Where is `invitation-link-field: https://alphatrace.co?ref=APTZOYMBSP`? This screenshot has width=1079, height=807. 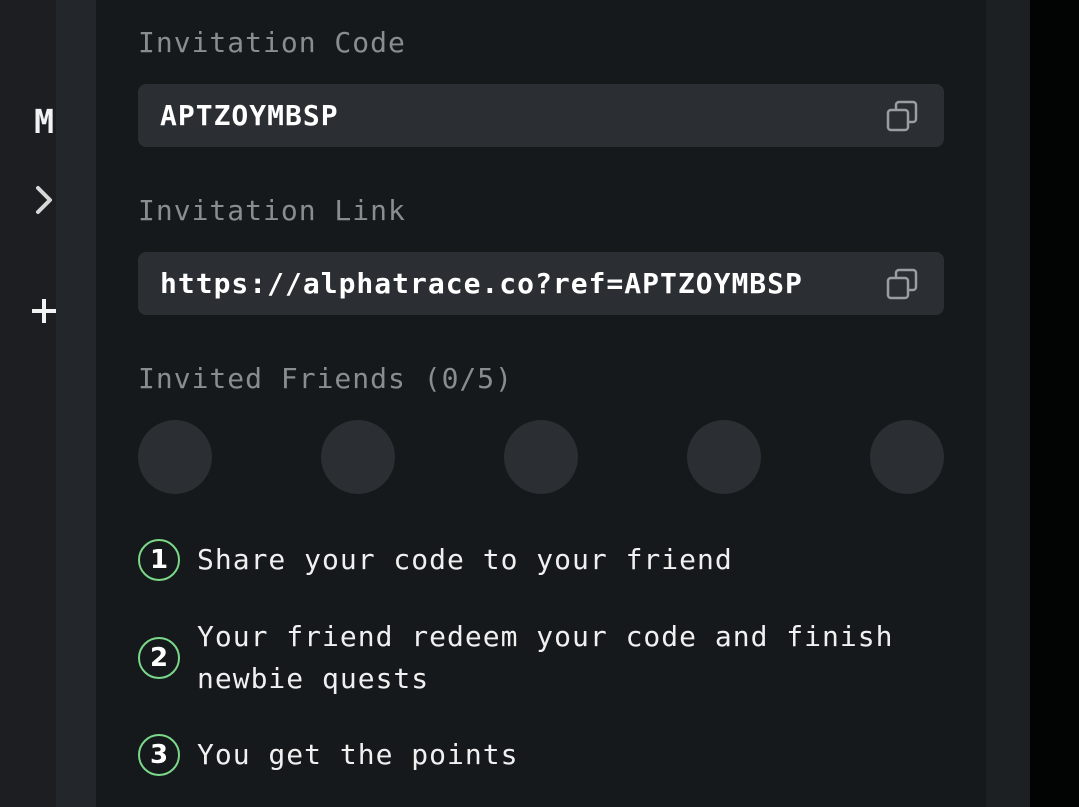 invitation-link-field: https://alphatrace.co?ref=APTZOYMBSP is located at coordinates (541, 283).